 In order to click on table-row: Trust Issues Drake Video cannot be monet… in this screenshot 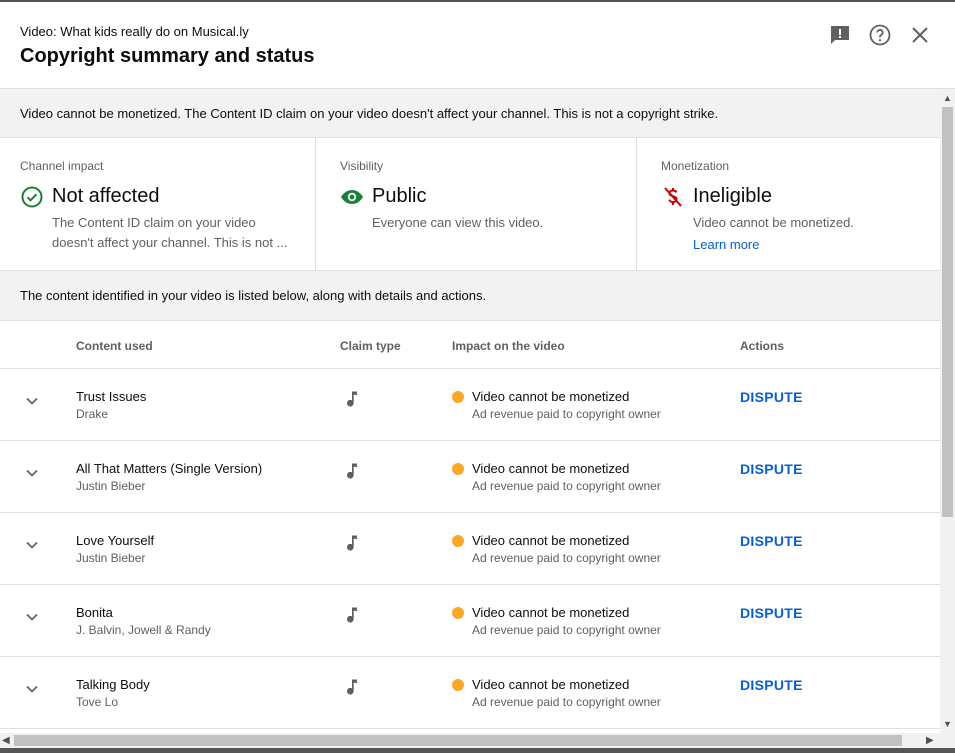, I will do `click(470, 405)`.